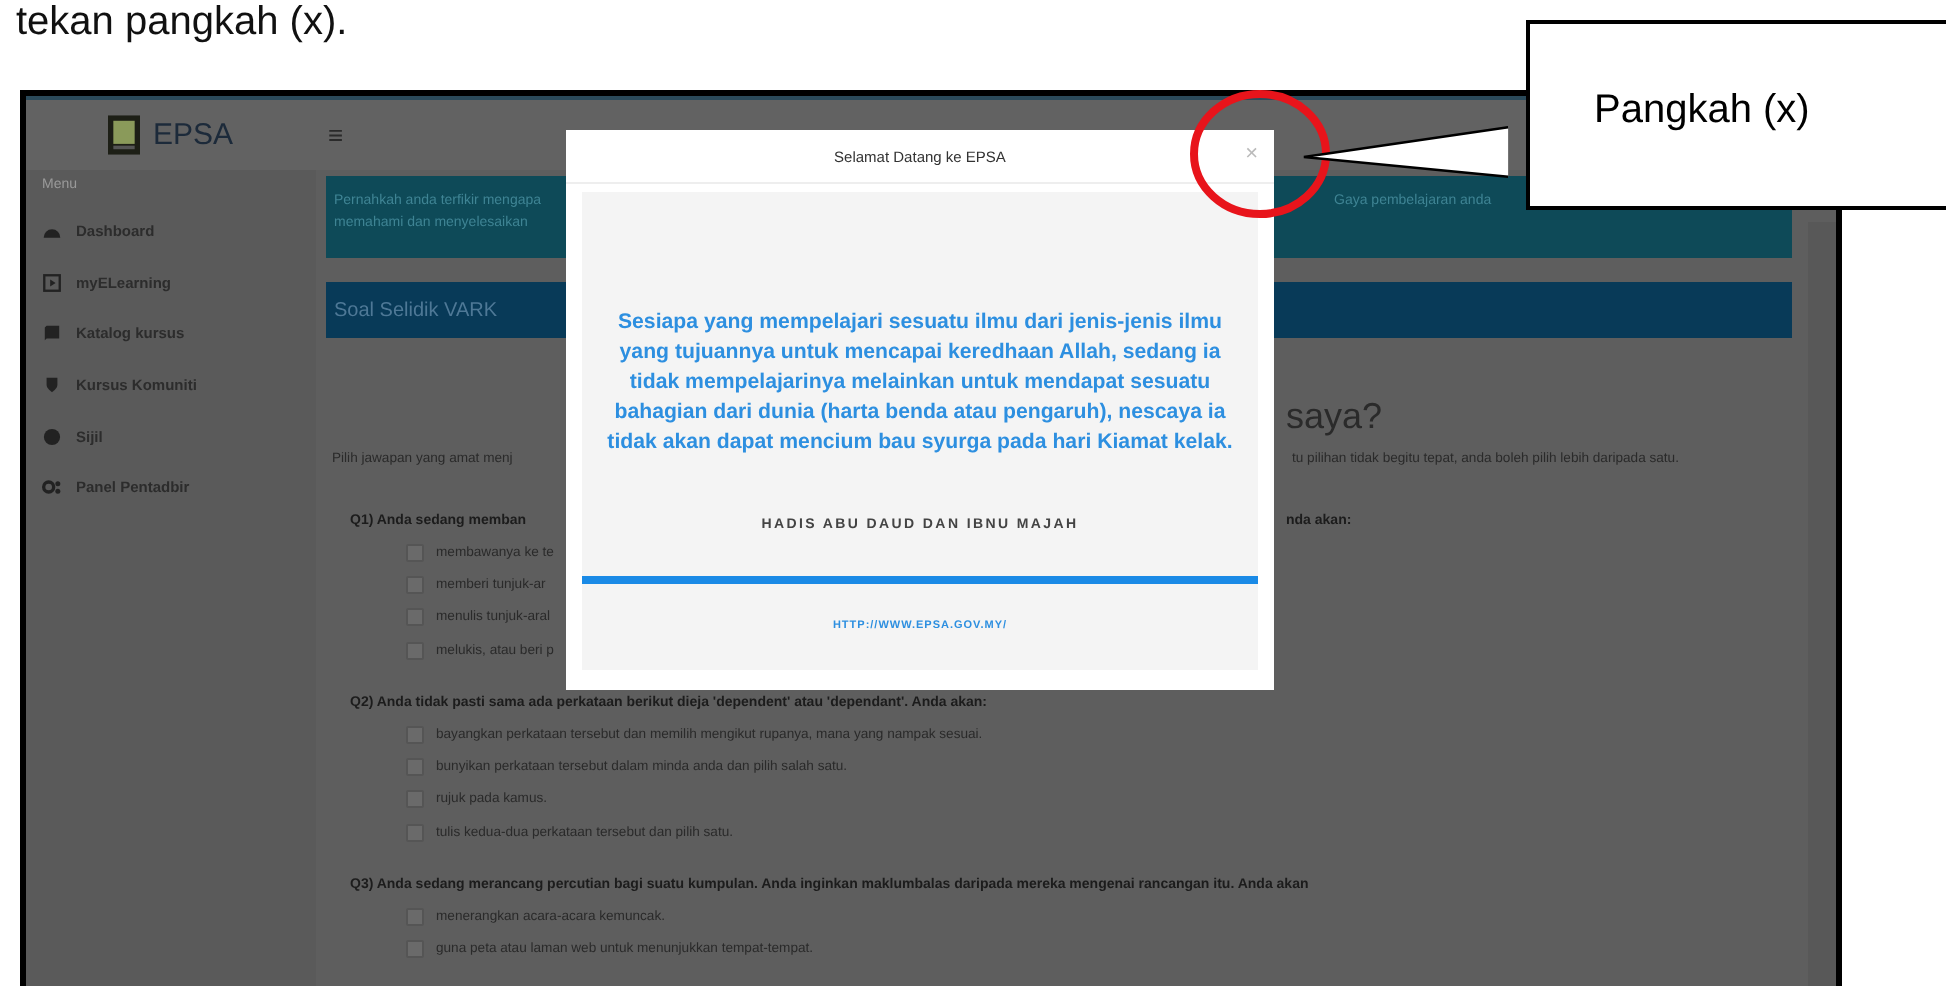 The height and width of the screenshot is (986, 1946). Describe the element at coordinates (1822, 604) in the screenshot. I see `scrollbar` at that location.